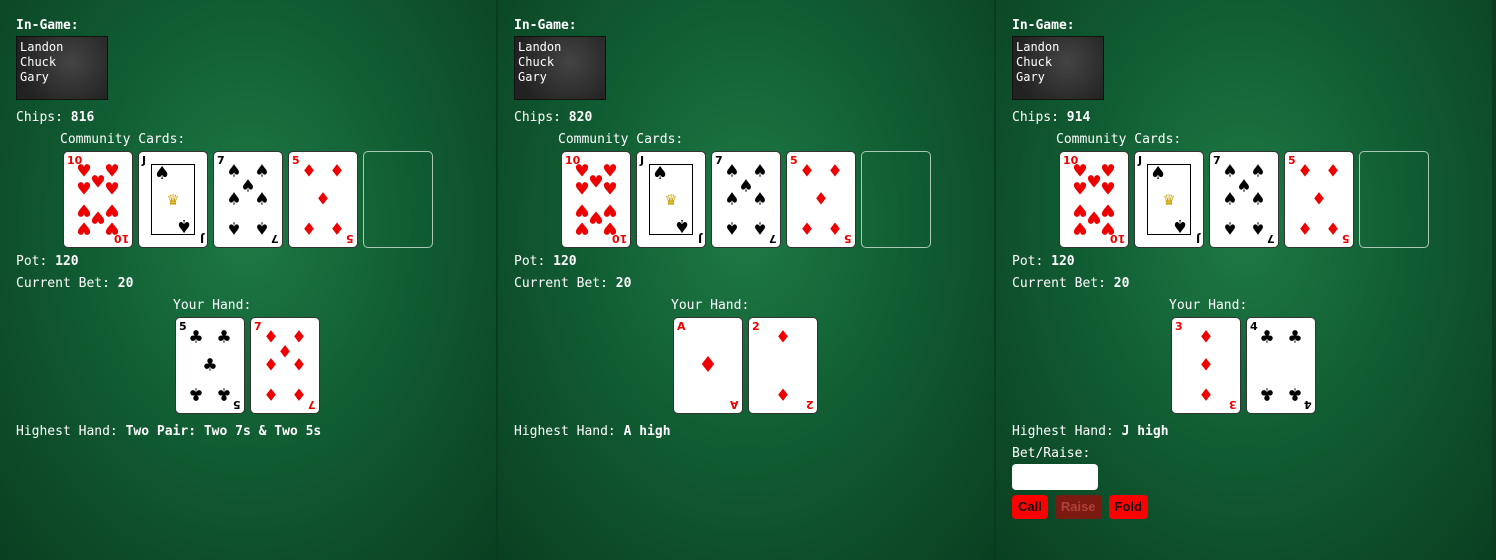 Image resolution: width=1496 pixels, height=560 pixels. Describe the element at coordinates (580, 117) in the screenshot. I see `chips-value: 820` at that location.